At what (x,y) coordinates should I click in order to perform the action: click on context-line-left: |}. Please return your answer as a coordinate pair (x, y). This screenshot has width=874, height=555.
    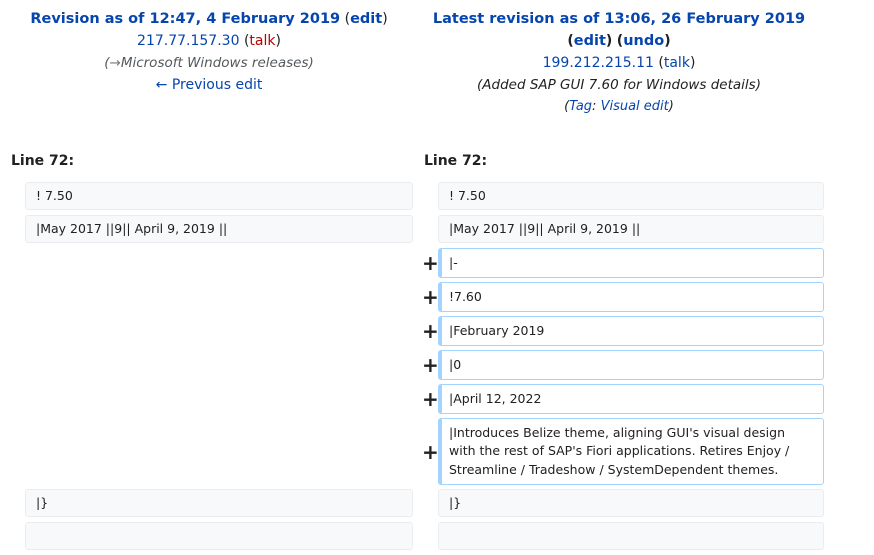
    Looking at the image, I should click on (219, 503).